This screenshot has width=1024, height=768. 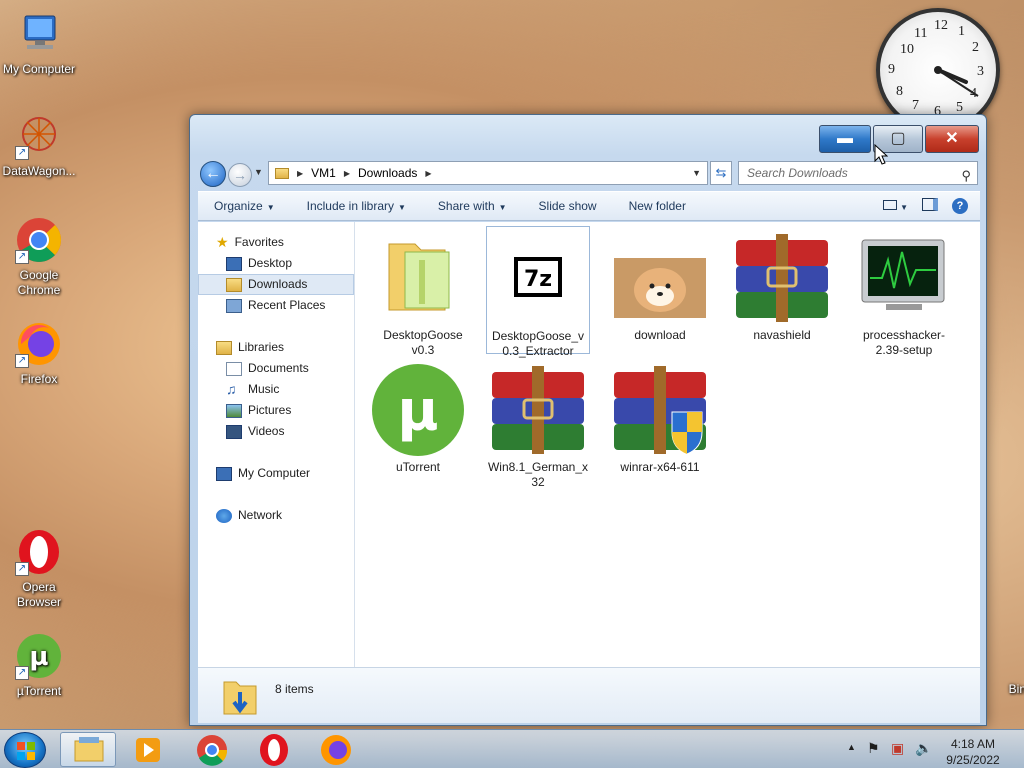 I want to click on file-name: Win8.1_German_x32, so click(x=538, y=474).